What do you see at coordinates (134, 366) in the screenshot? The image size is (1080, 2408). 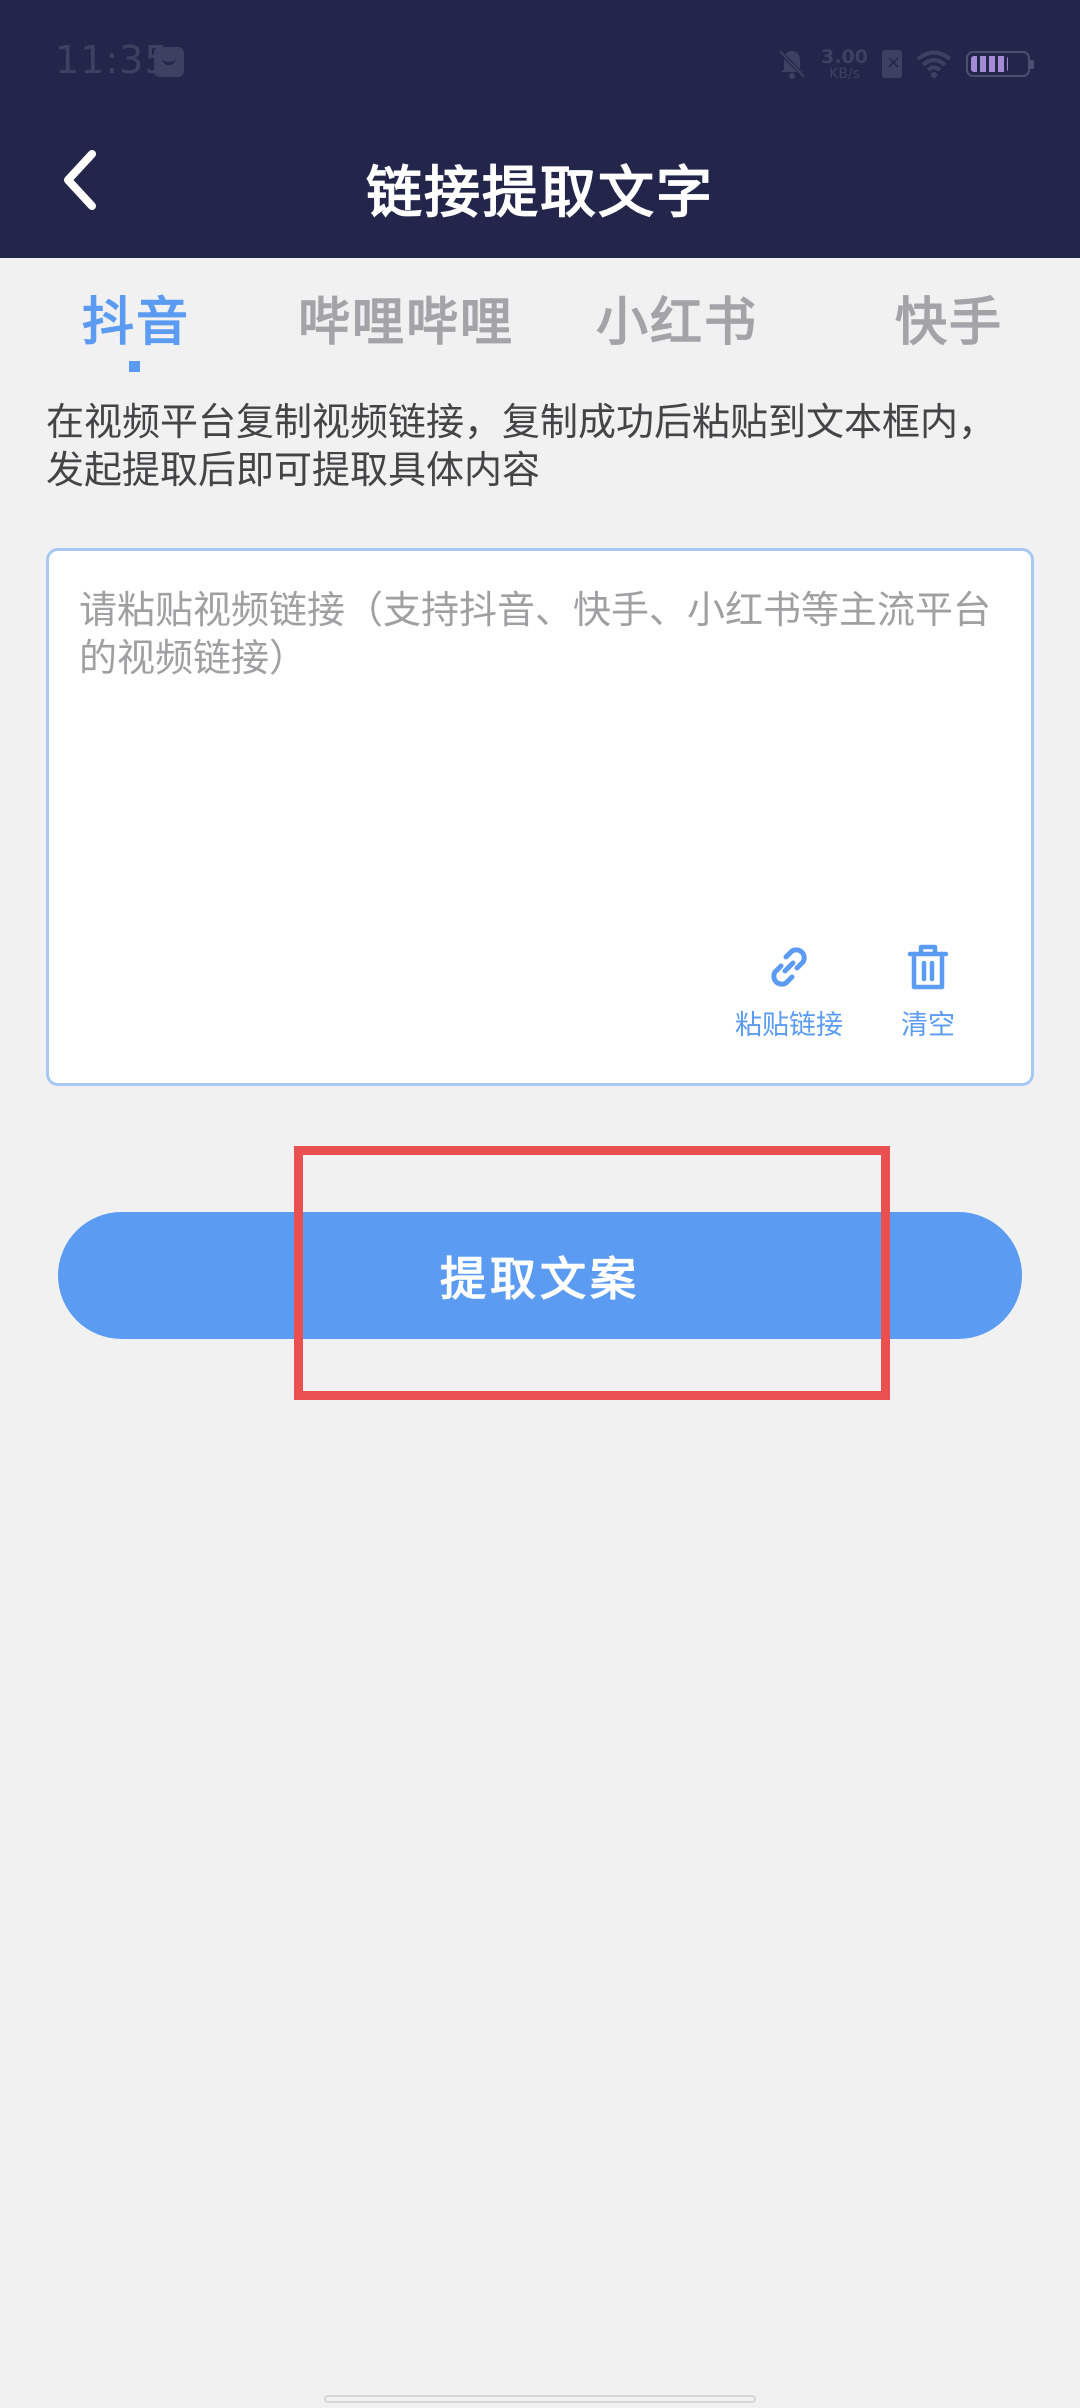 I see `active-tab-indicator` at bounding box center [134, 366].